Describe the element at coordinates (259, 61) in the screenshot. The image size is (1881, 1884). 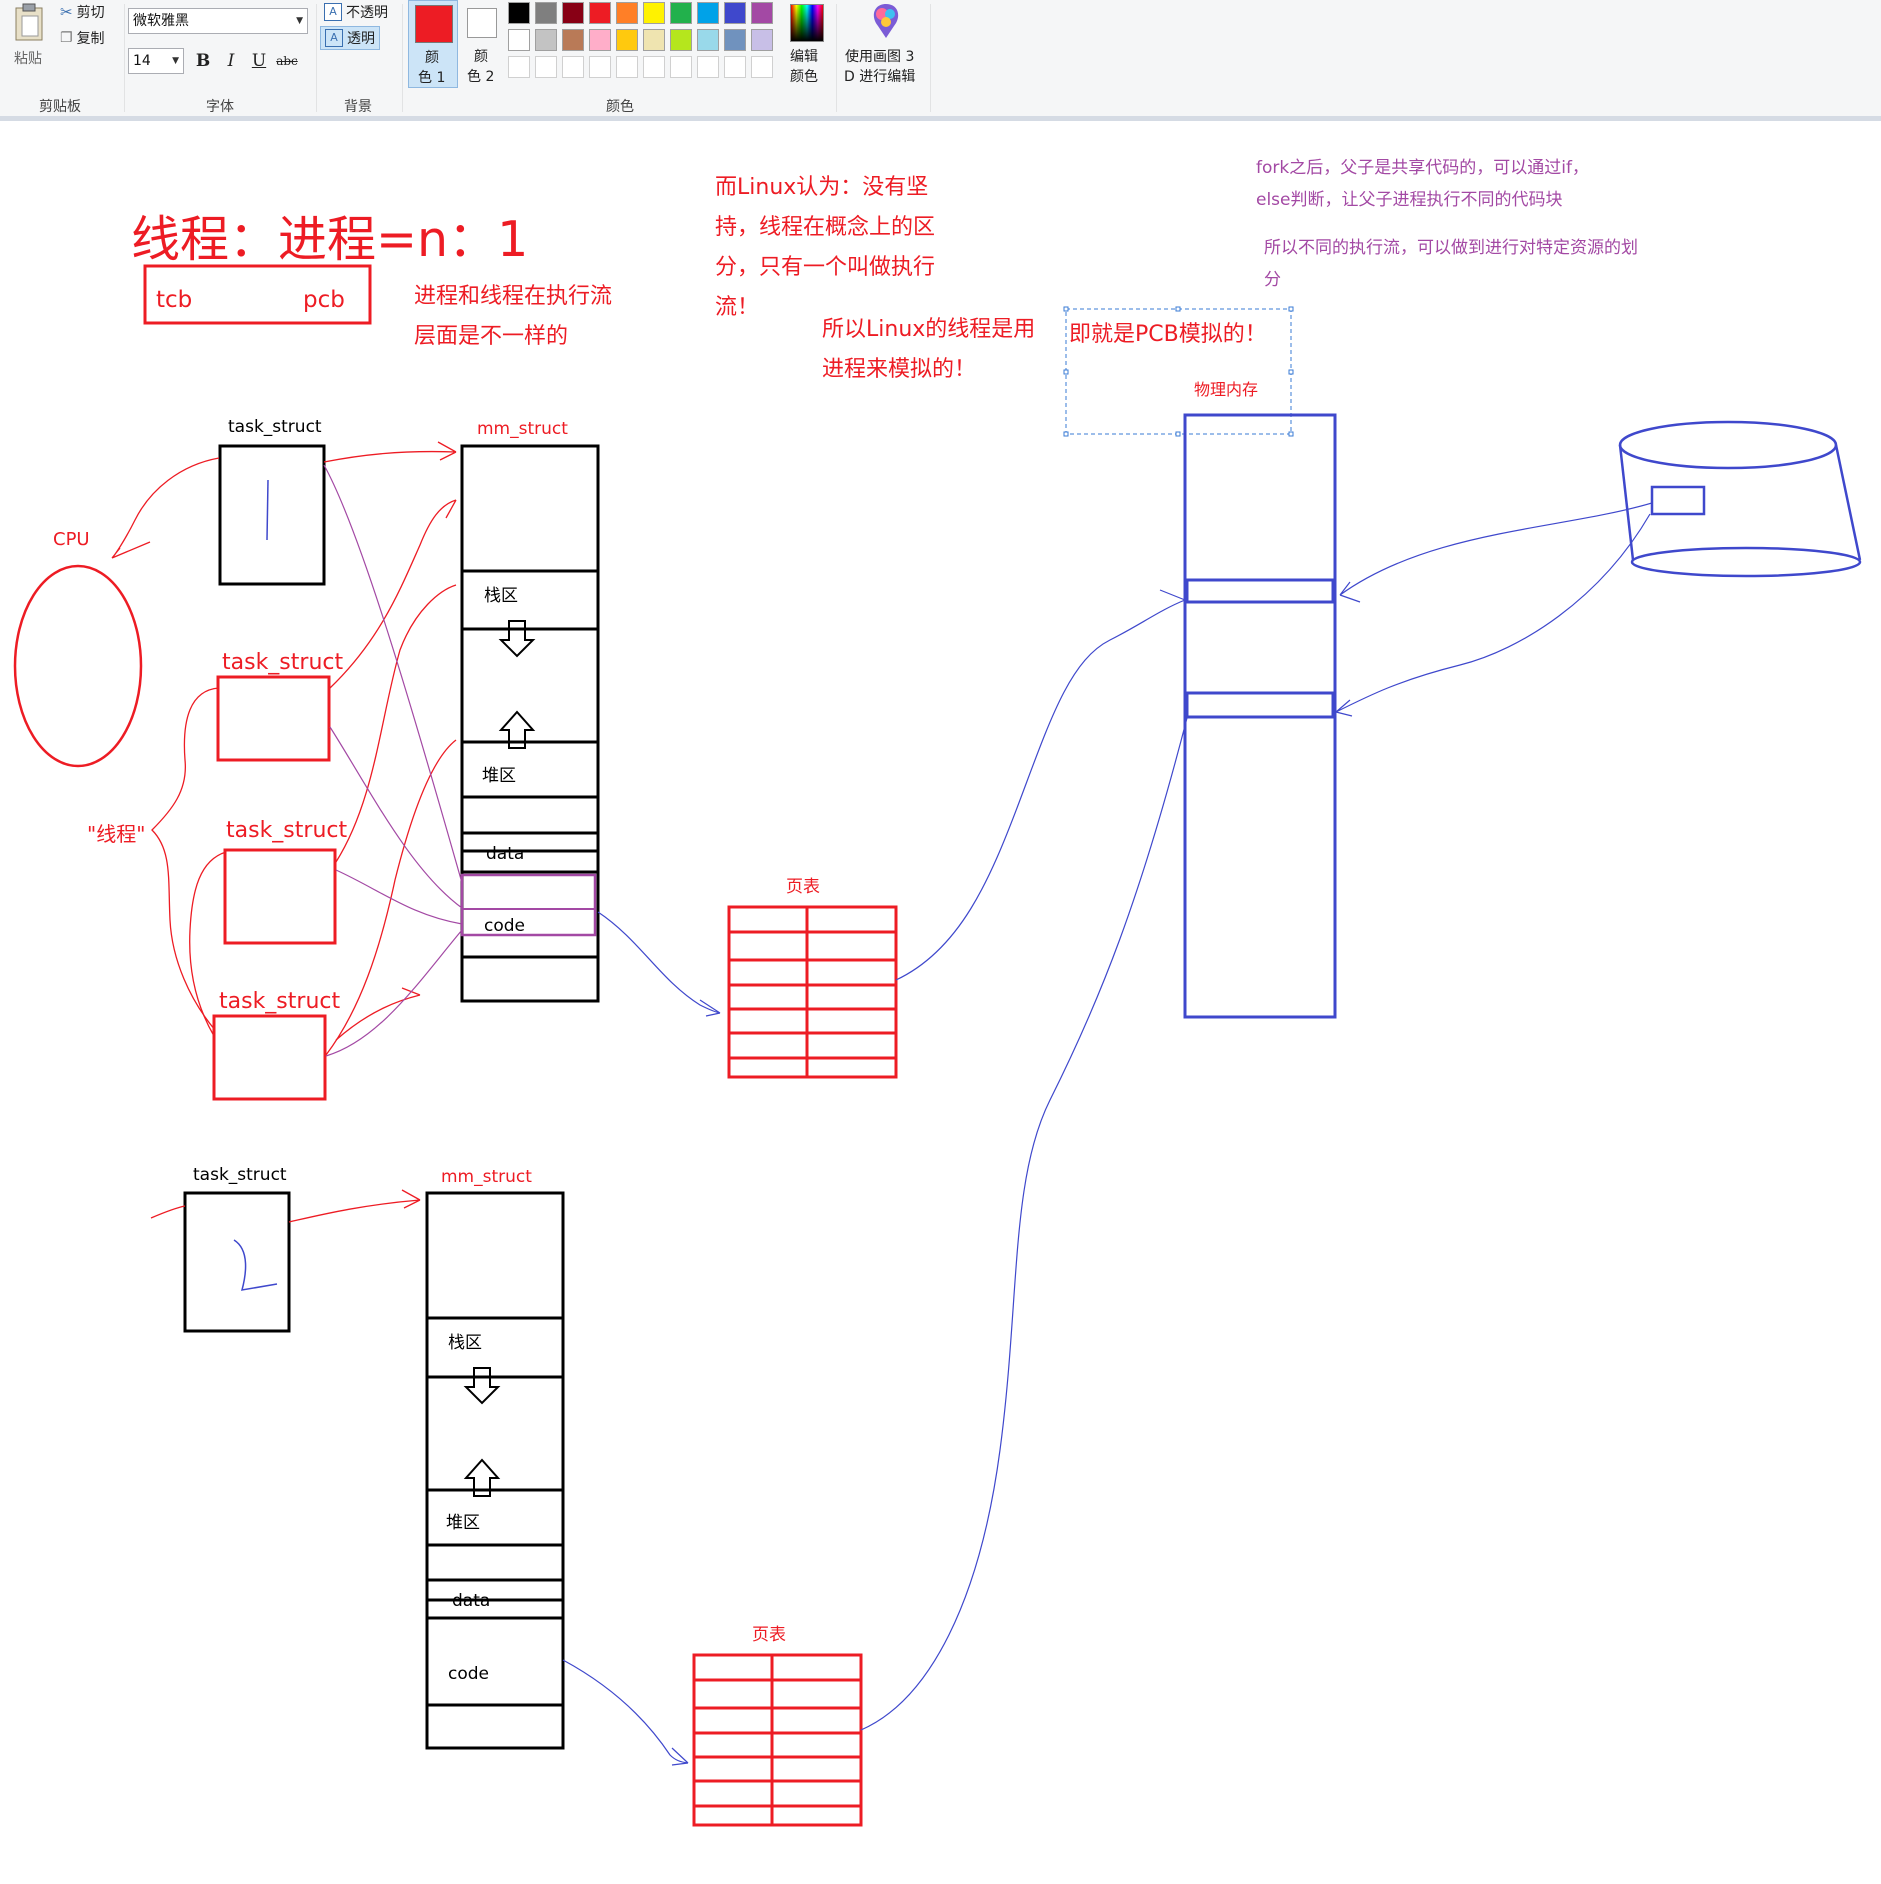
I see `underline-button: U` at that location.